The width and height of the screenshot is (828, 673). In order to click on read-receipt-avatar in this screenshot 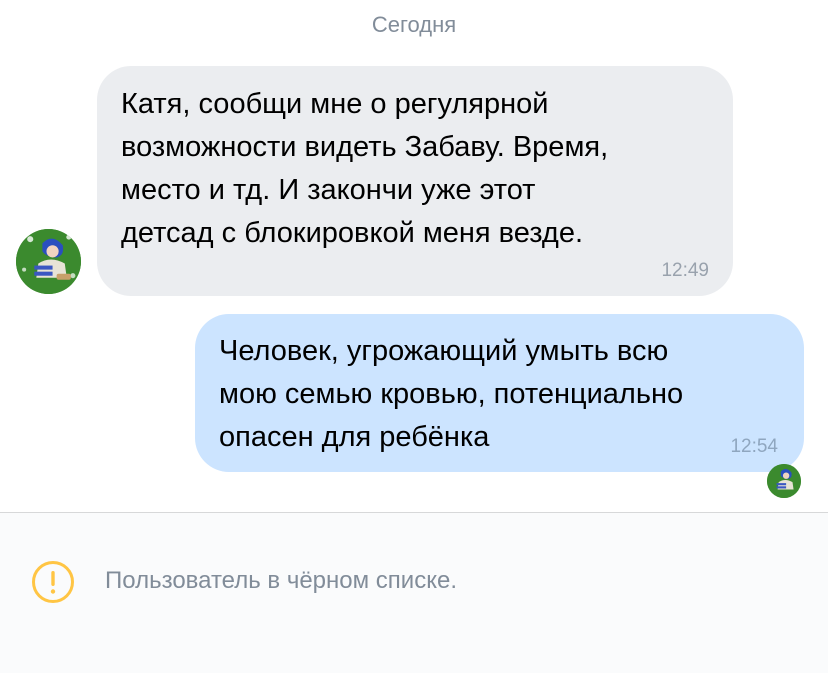, I will do `click(784, 481)`.